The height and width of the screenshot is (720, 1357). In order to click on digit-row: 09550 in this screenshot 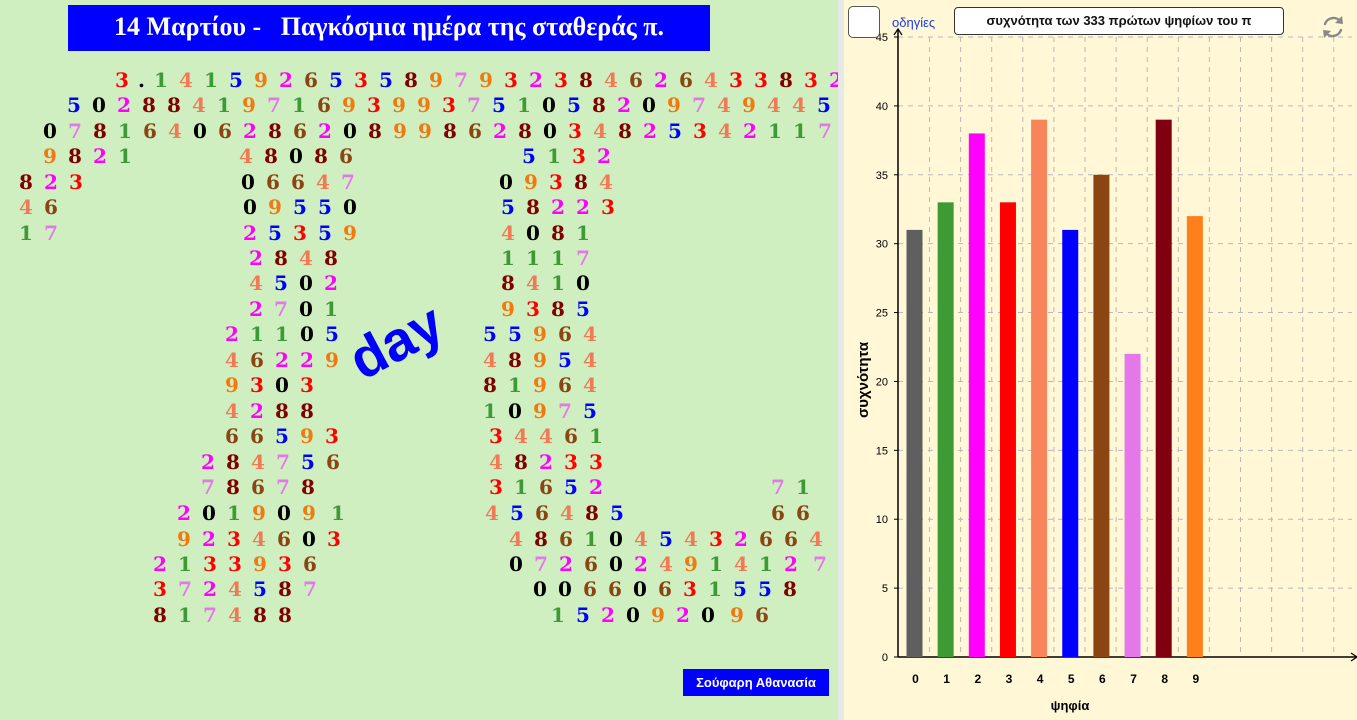, I will do `click(300, 207)`.